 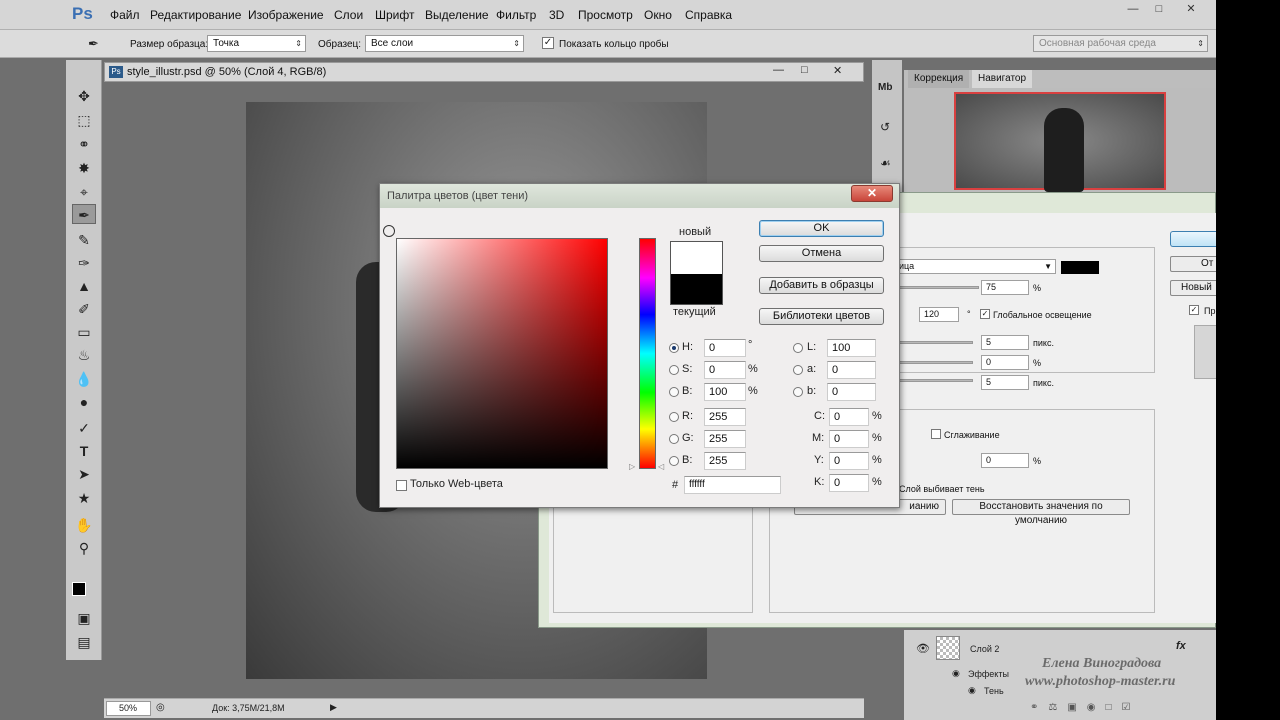 What do you see at coordinates (696, 289) in the screenshot?
I see `current-color-swatch` at bounding box center [696, 289].